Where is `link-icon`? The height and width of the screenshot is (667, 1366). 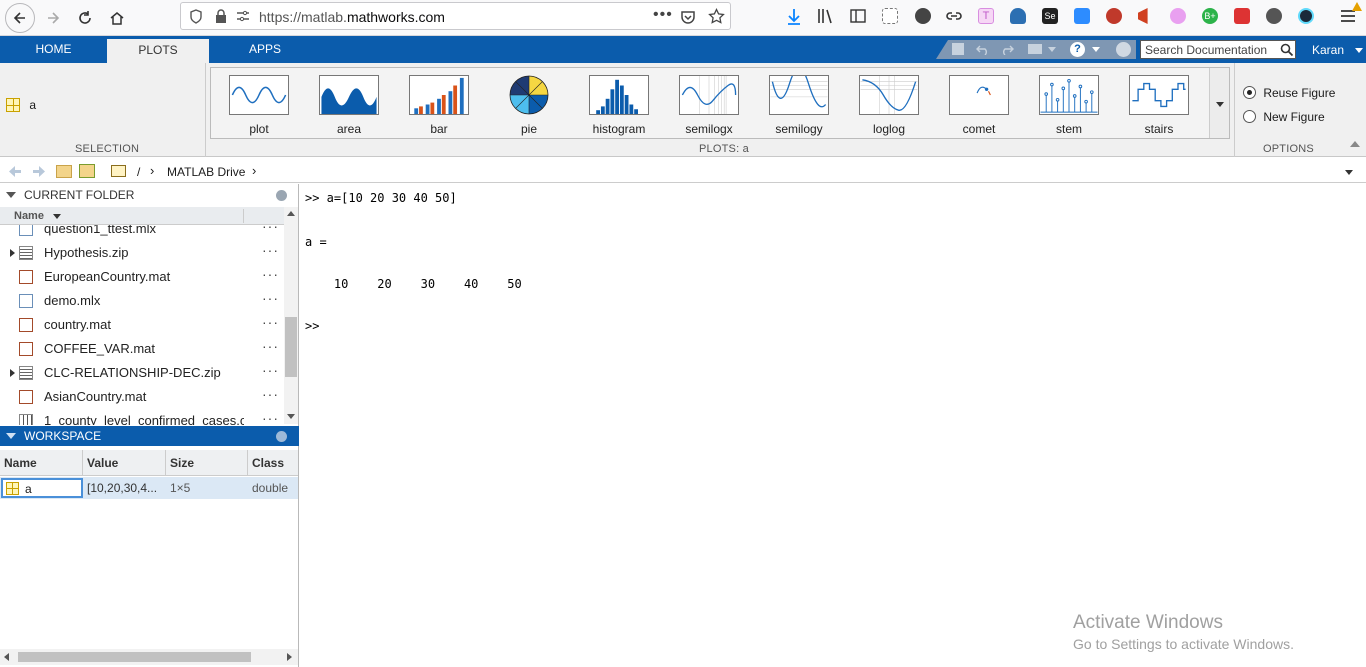 link-icon is located at coordinates (954, 16).